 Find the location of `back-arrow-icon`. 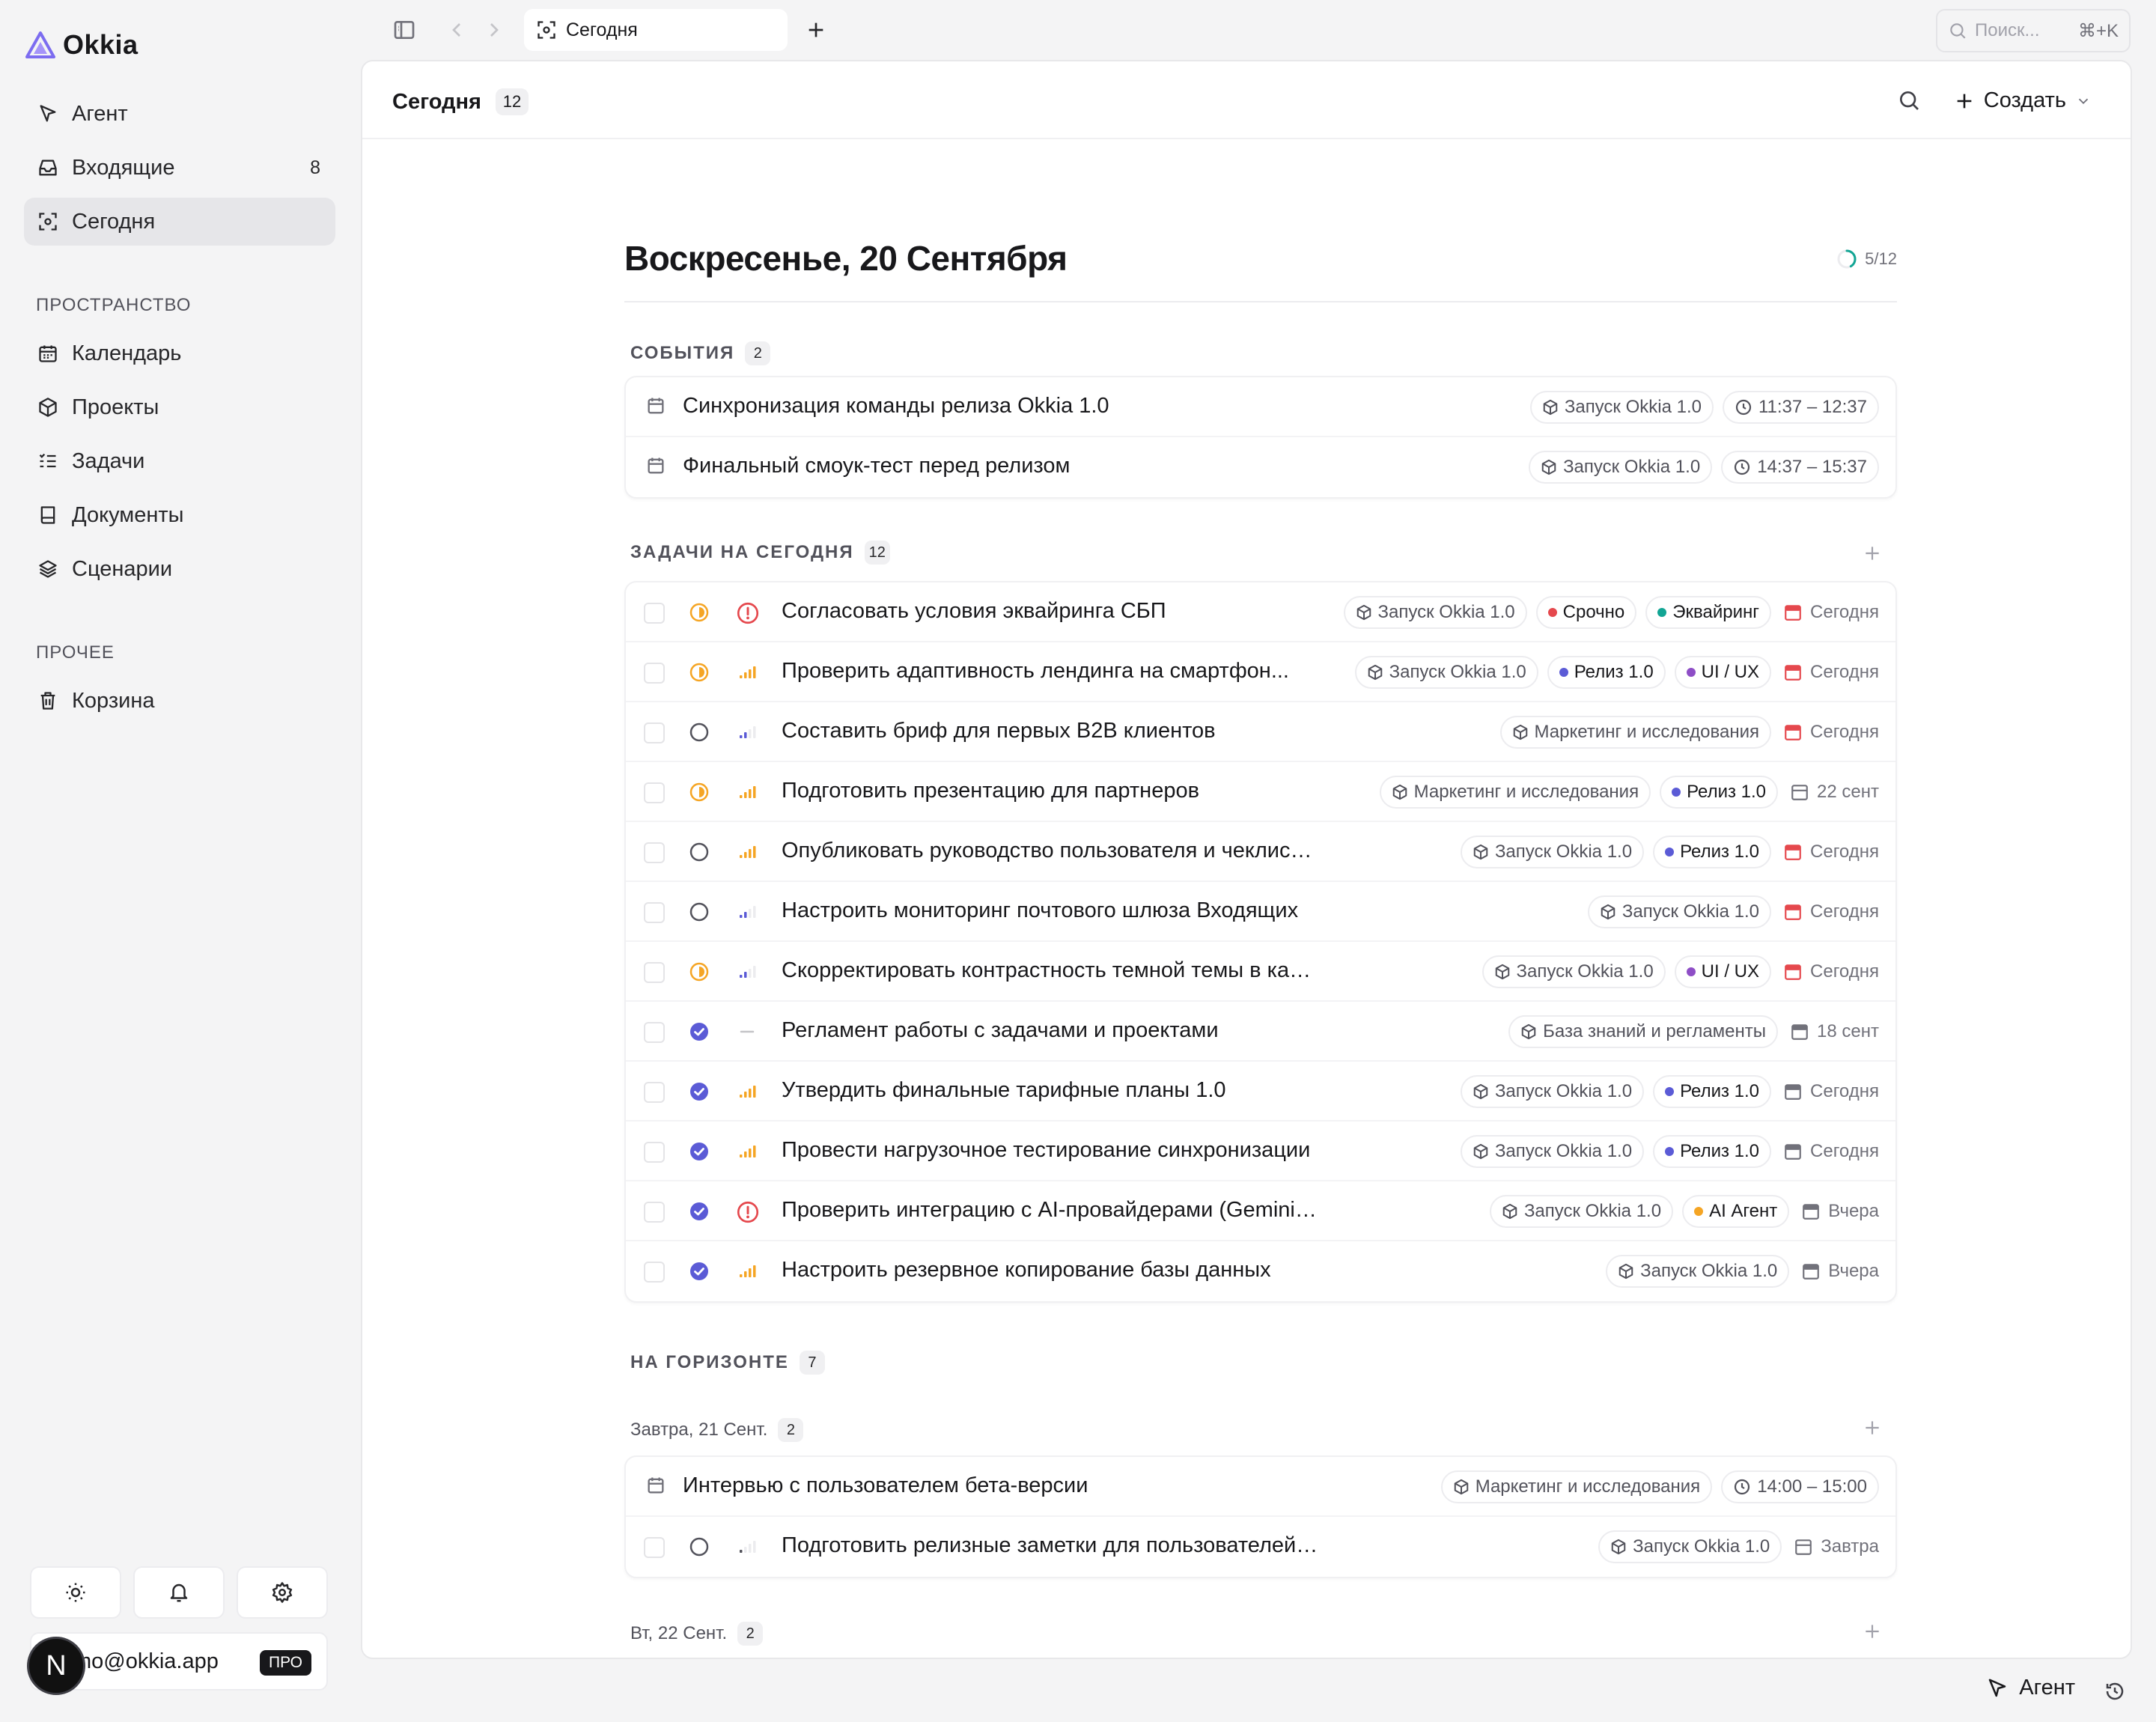

back-arrow-icon is located at coordinates (457, 30).